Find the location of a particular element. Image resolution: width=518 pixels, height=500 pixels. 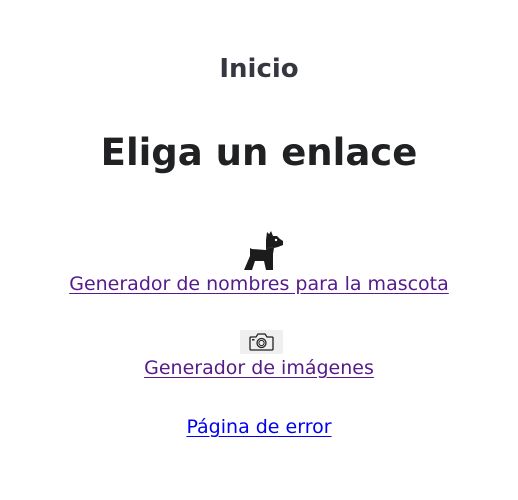

pet-name-generator-link: Generador de nombres para la mascota is located at coordinates (259, 284).